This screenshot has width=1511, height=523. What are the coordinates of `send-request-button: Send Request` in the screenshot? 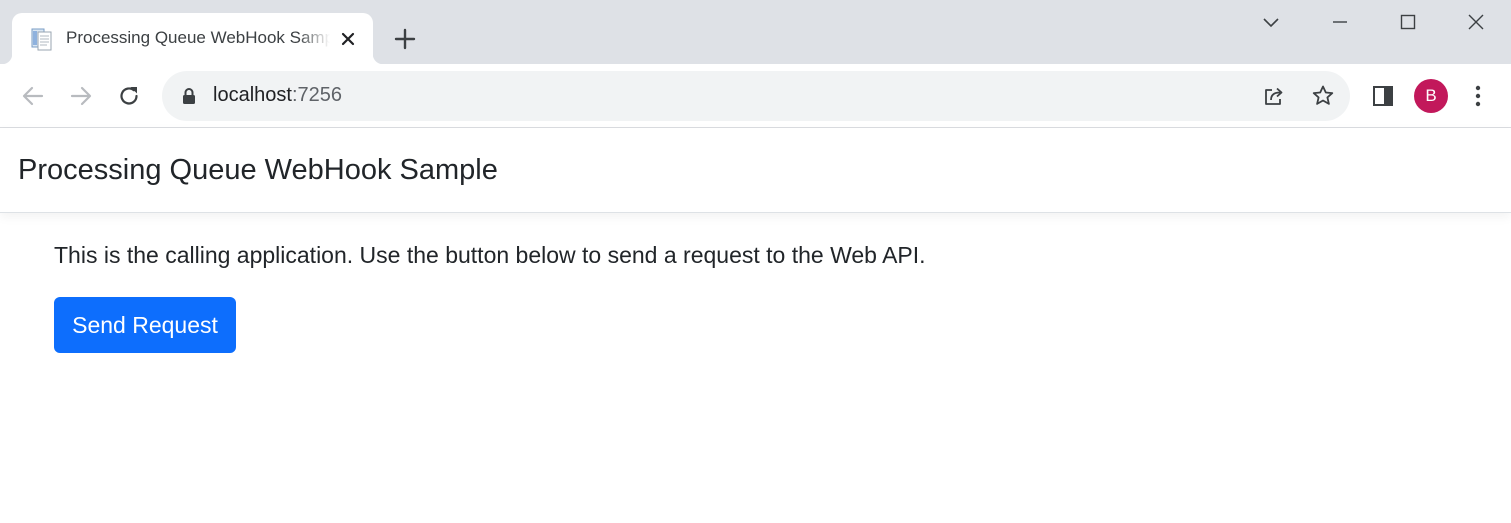 It's located at (145, 325).